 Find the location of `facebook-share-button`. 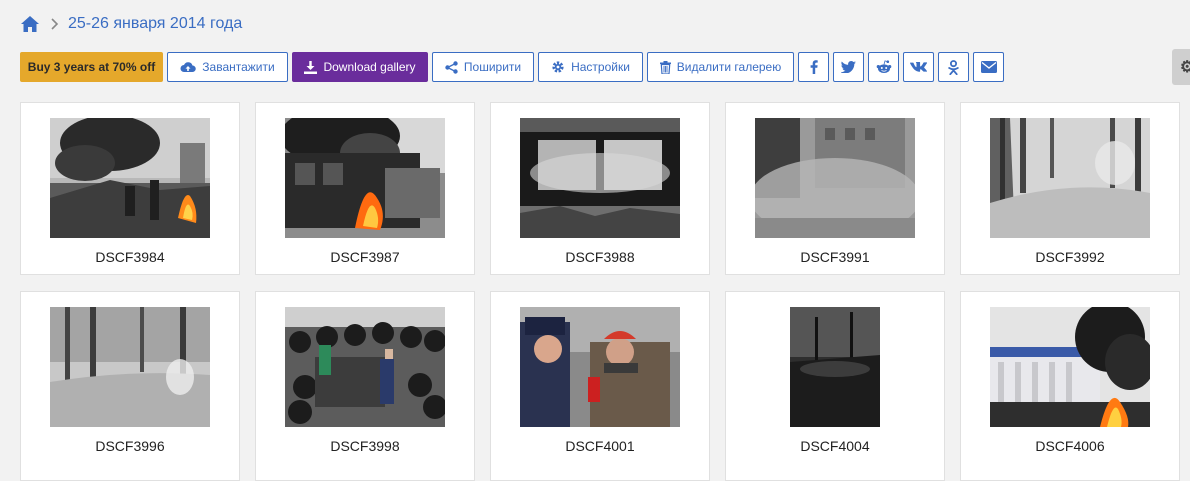

facebook-share-button is located at coordinates (813, 67).